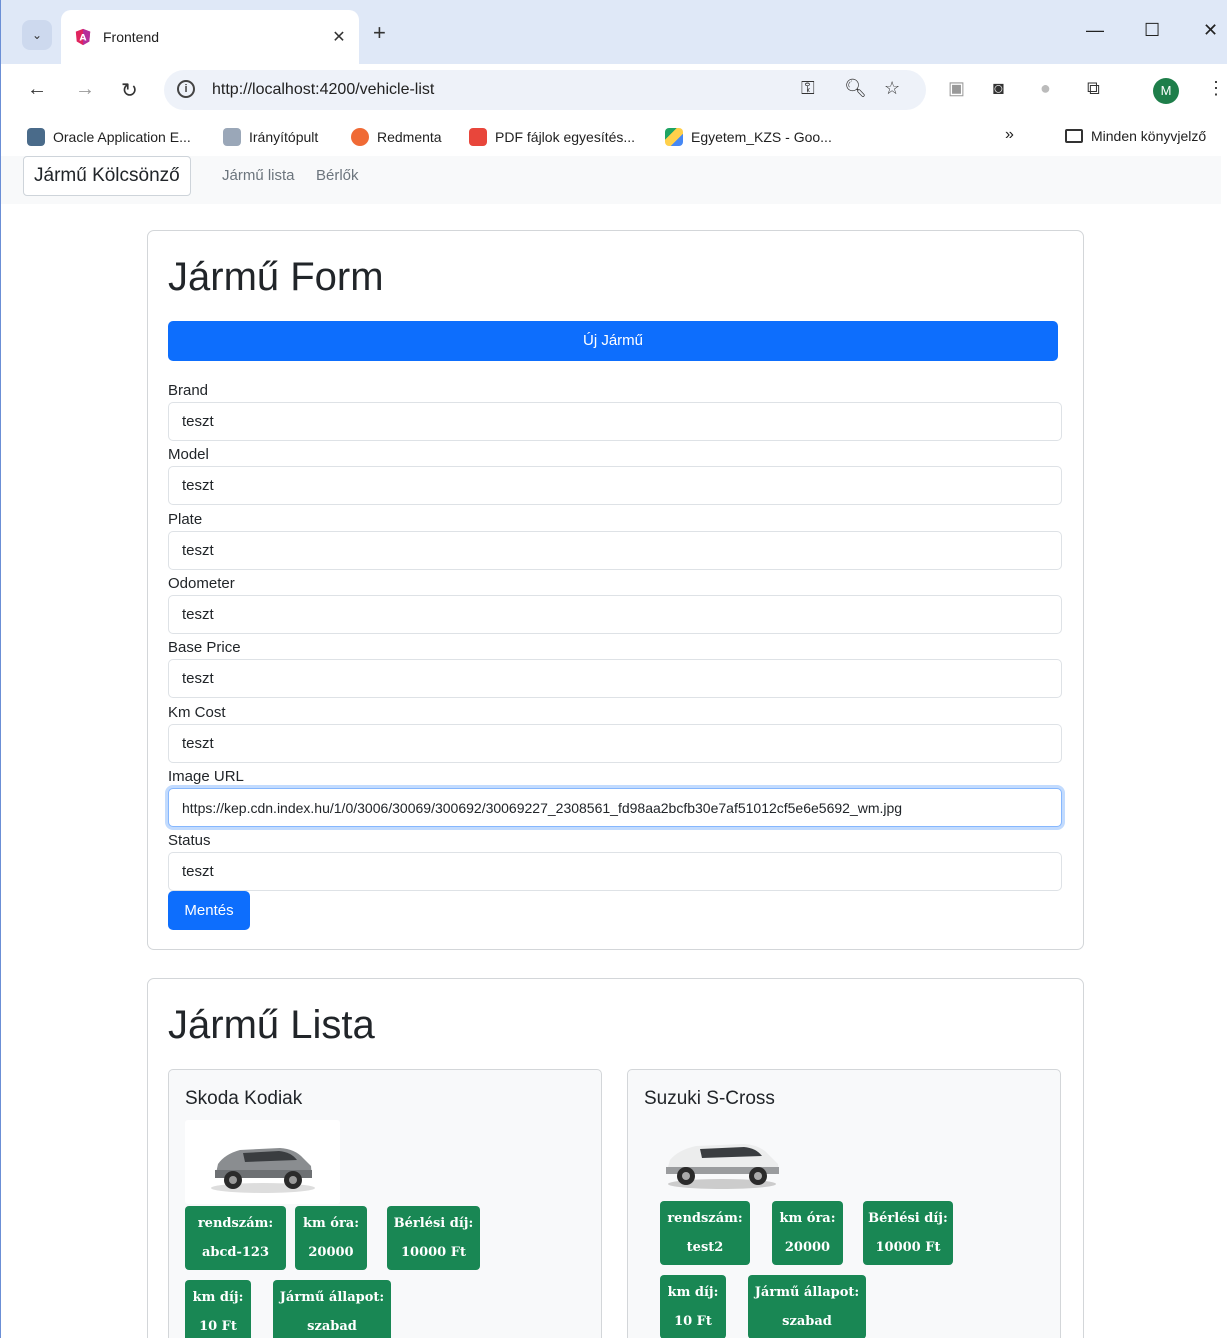 The height and width of the screenshot is (1338, 1227). Describe the element at coordinates (1216, 88) in the screenshot. I see `browser-menu-icon: ⋮` at that location.